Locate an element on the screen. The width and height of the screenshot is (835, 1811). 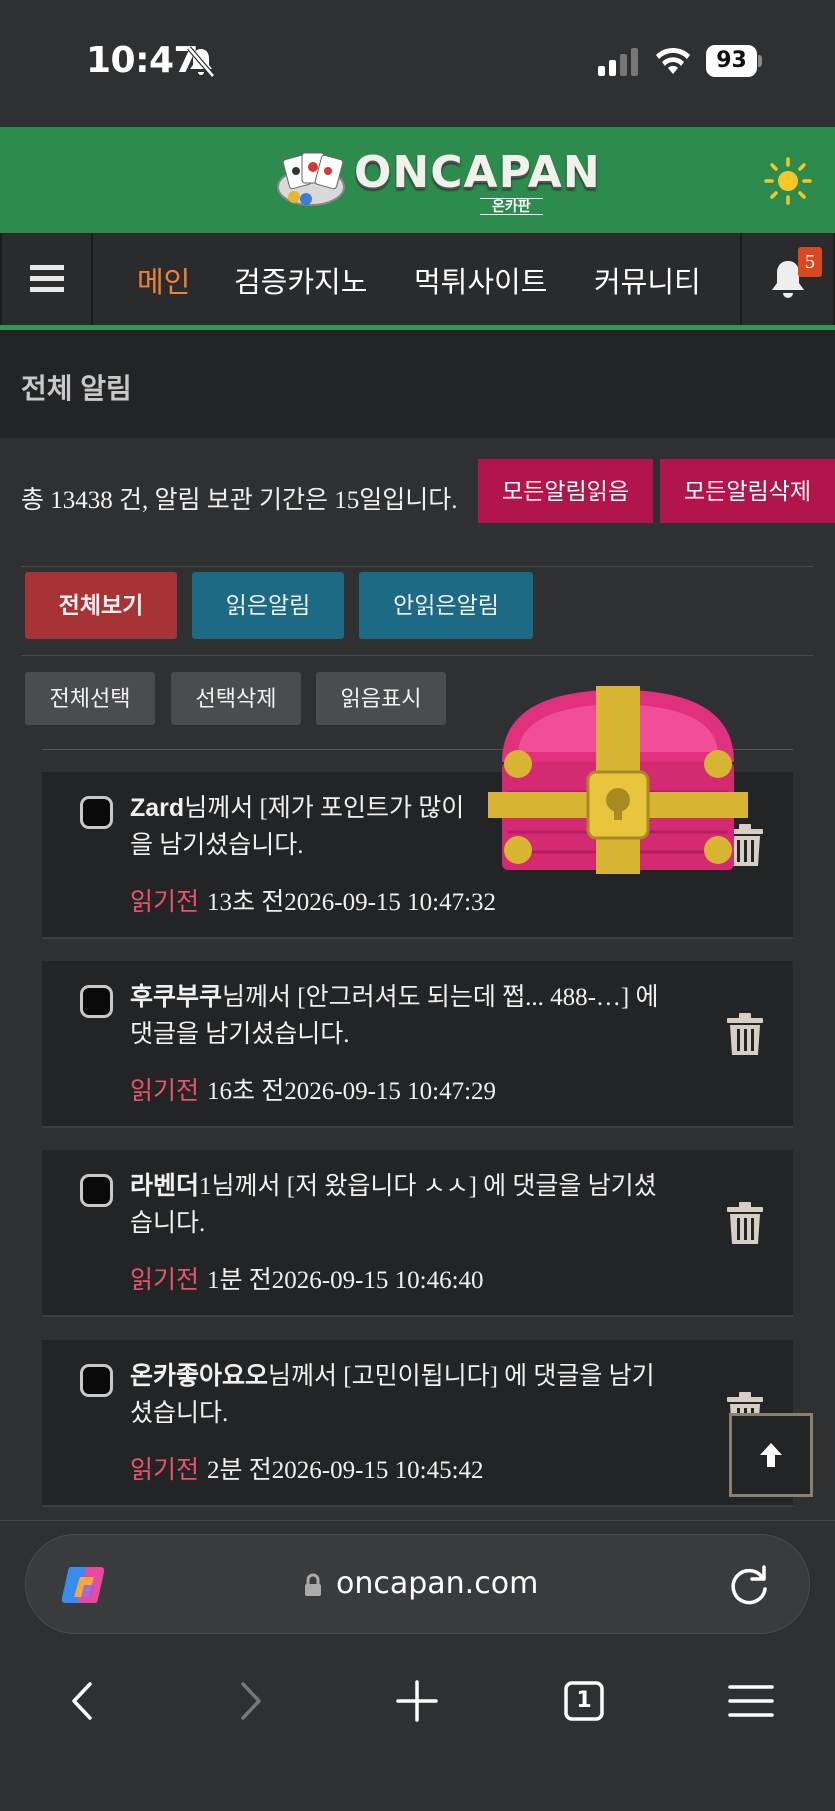
filter-unread-button: 안읽은알림 is located at coordinates (446, 605).